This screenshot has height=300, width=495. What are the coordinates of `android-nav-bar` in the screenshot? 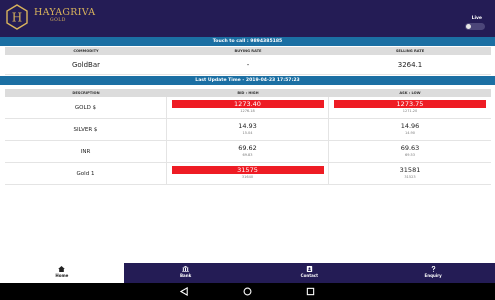 It's located at (247, 291).